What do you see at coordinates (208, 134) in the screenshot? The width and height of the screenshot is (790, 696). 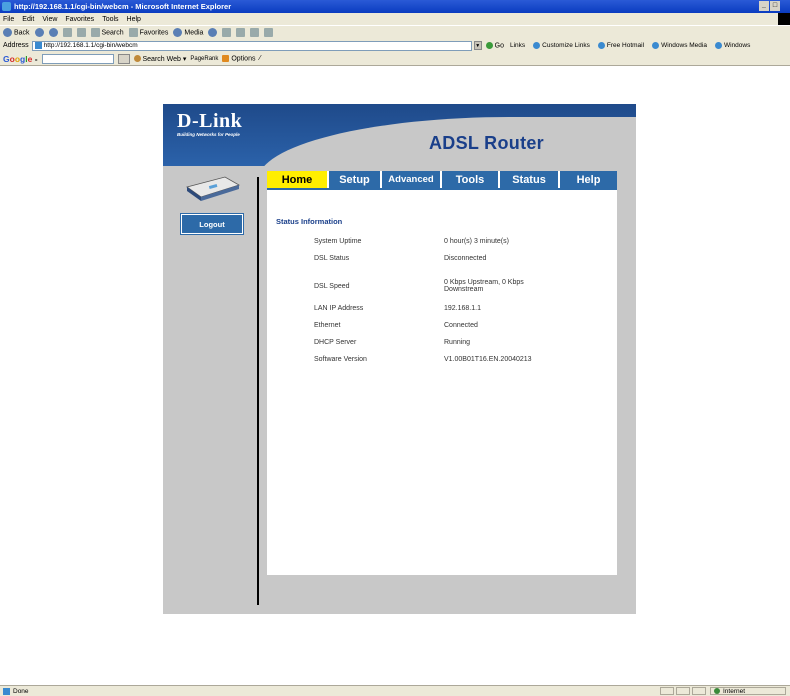 I see `tagline: Building Networks for People` at bounding box center [208, 134].